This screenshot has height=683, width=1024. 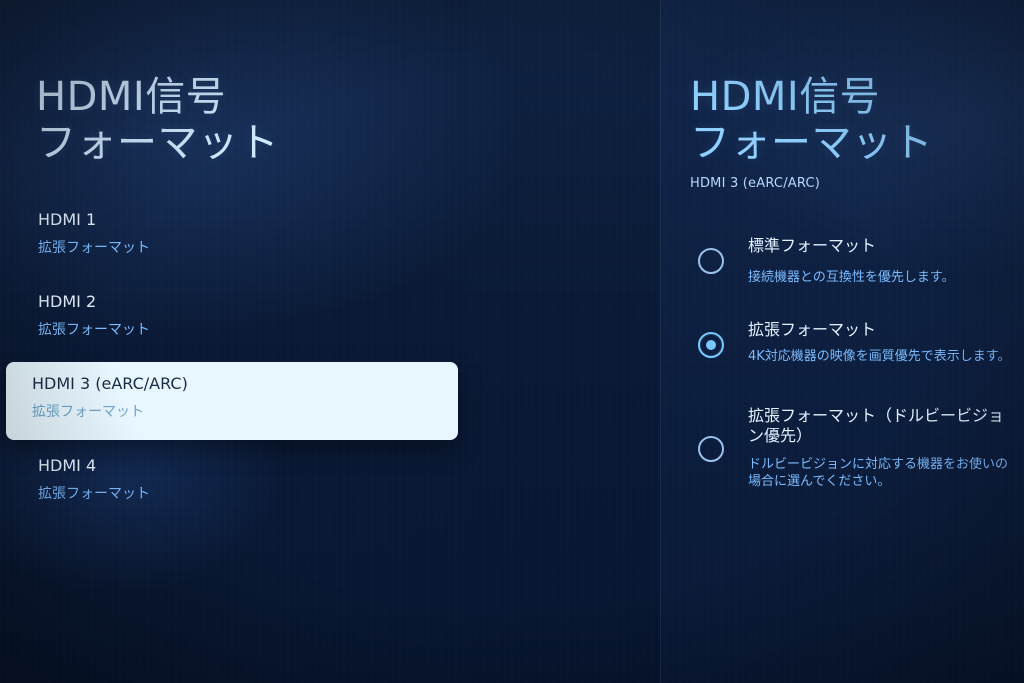 I want to click on right-page-title: HDMI信号 フォーマット, so click(x=850, y=120).